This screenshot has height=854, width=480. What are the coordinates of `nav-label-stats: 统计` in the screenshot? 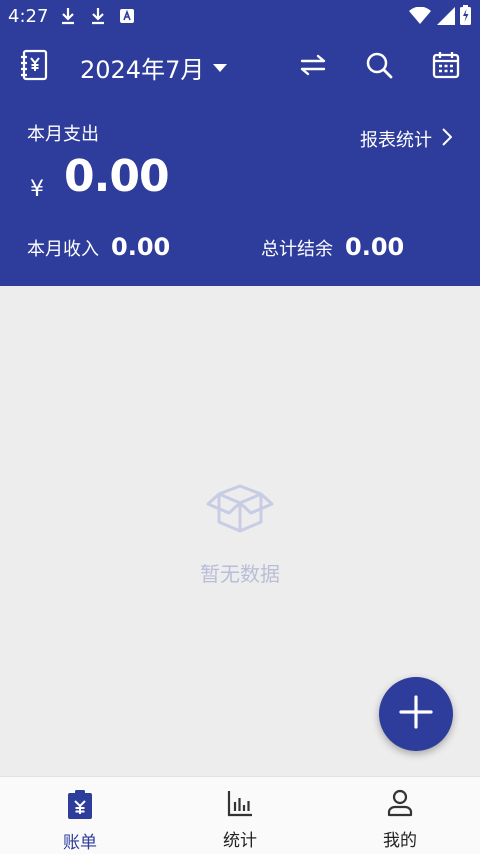 It's located at (240, 841).